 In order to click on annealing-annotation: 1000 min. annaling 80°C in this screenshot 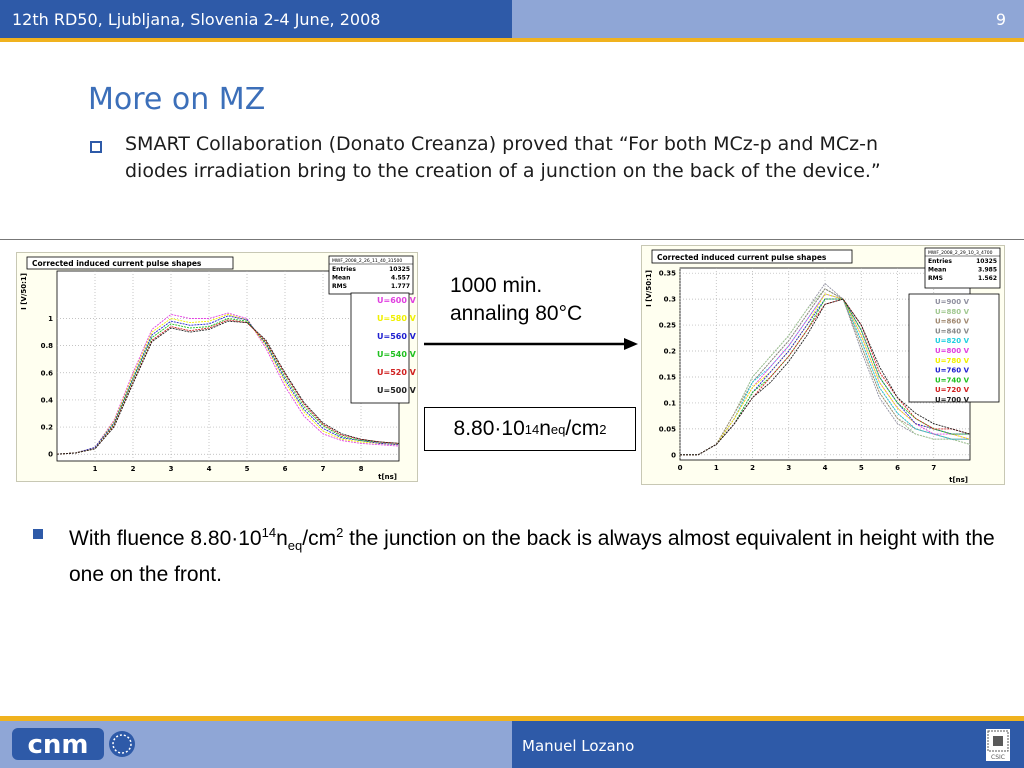, I will do `click(516, 300)`.